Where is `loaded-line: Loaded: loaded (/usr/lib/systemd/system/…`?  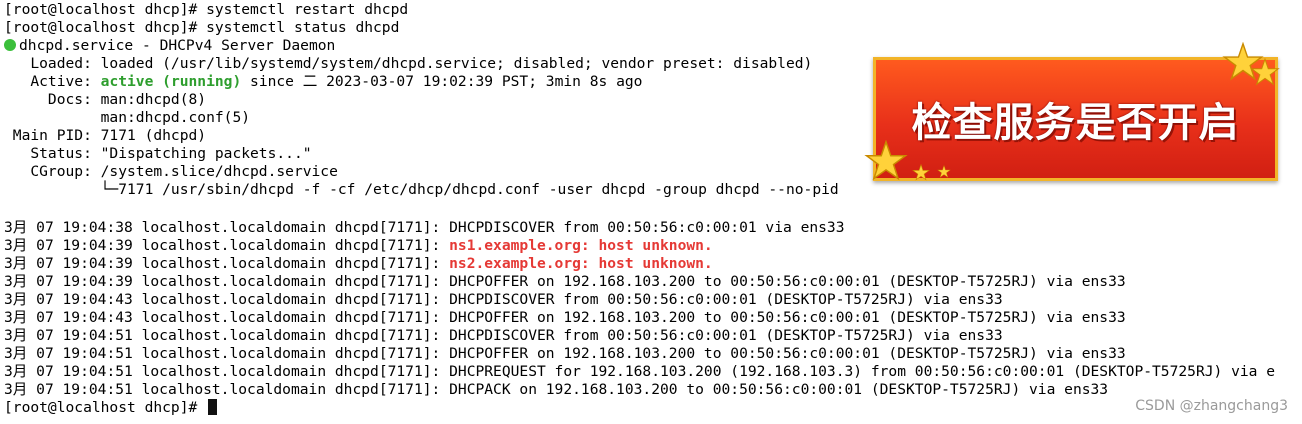
loaded-line: Loaded: loaded (/usr/lib/systemd/system/… is located at coordinates (408, 63).